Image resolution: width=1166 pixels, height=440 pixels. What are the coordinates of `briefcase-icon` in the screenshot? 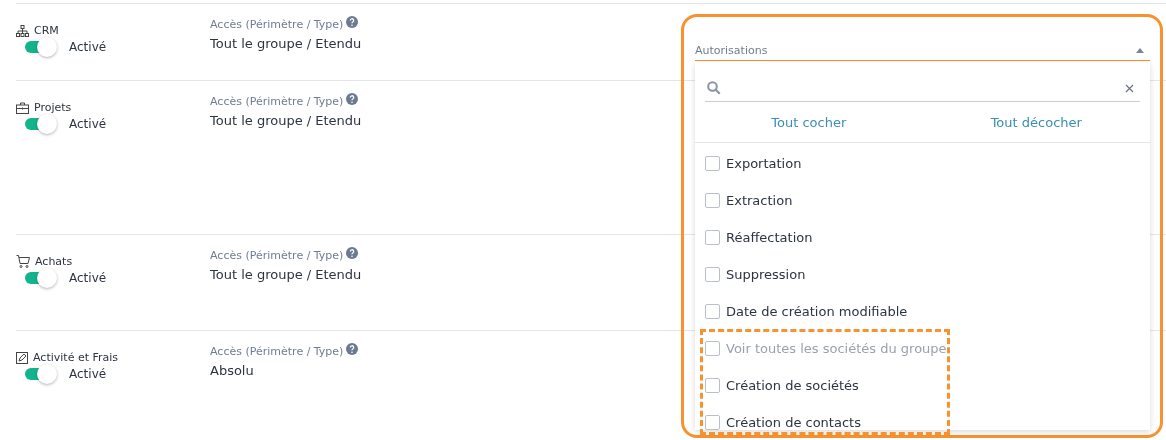 It's located at (22, 107).